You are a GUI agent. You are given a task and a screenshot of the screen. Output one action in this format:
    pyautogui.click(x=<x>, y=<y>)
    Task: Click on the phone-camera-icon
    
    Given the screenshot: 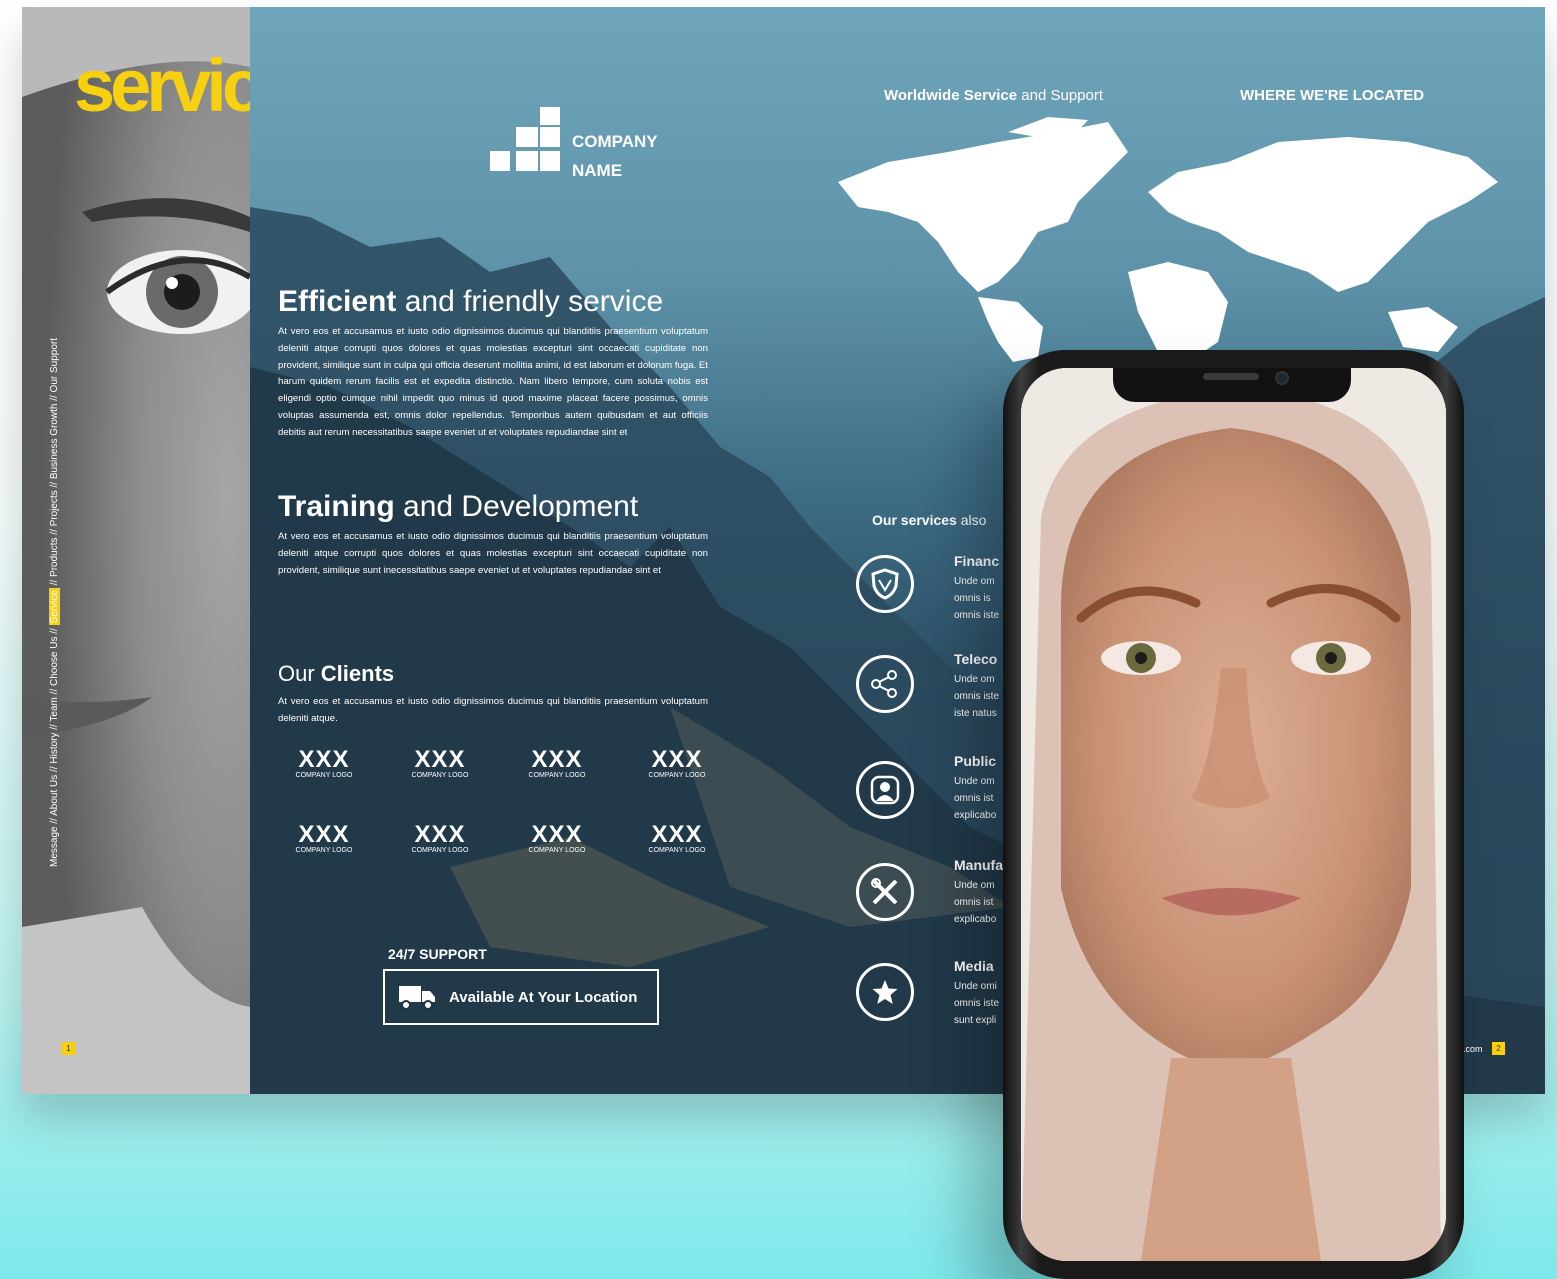 What is the action you would take?
    pyautogui.click(x=1282, y=378)
    